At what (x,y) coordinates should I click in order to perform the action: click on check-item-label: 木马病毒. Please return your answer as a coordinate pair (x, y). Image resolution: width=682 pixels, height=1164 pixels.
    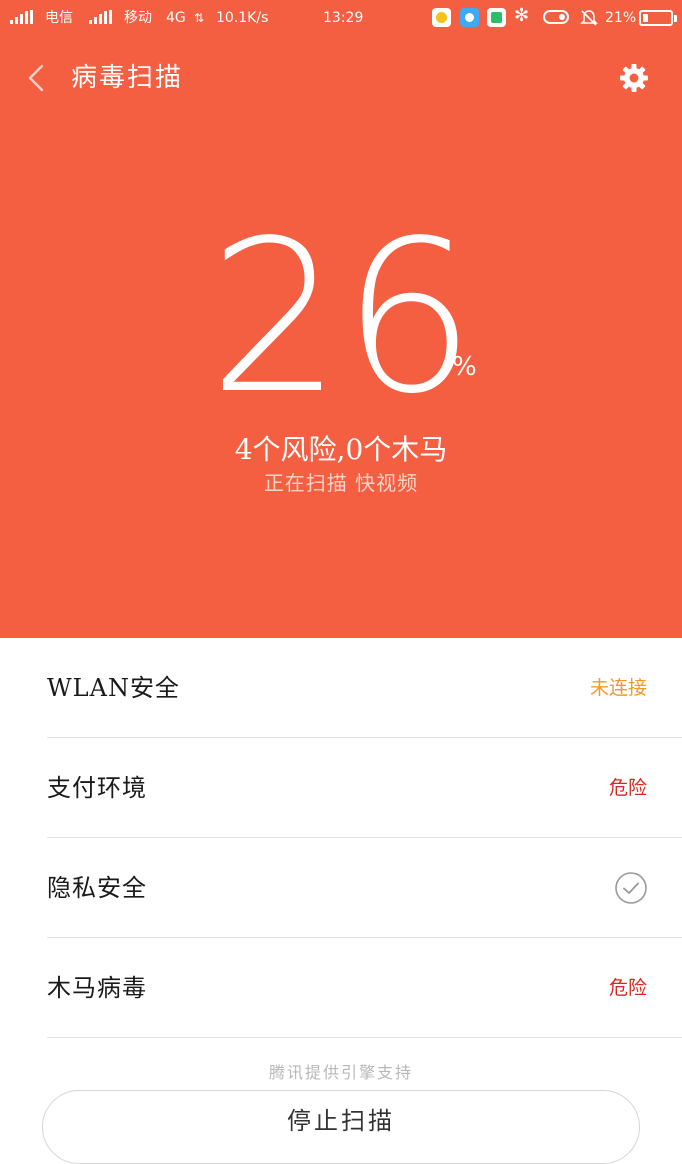
    Looking at the image, I should click on (97, 988).